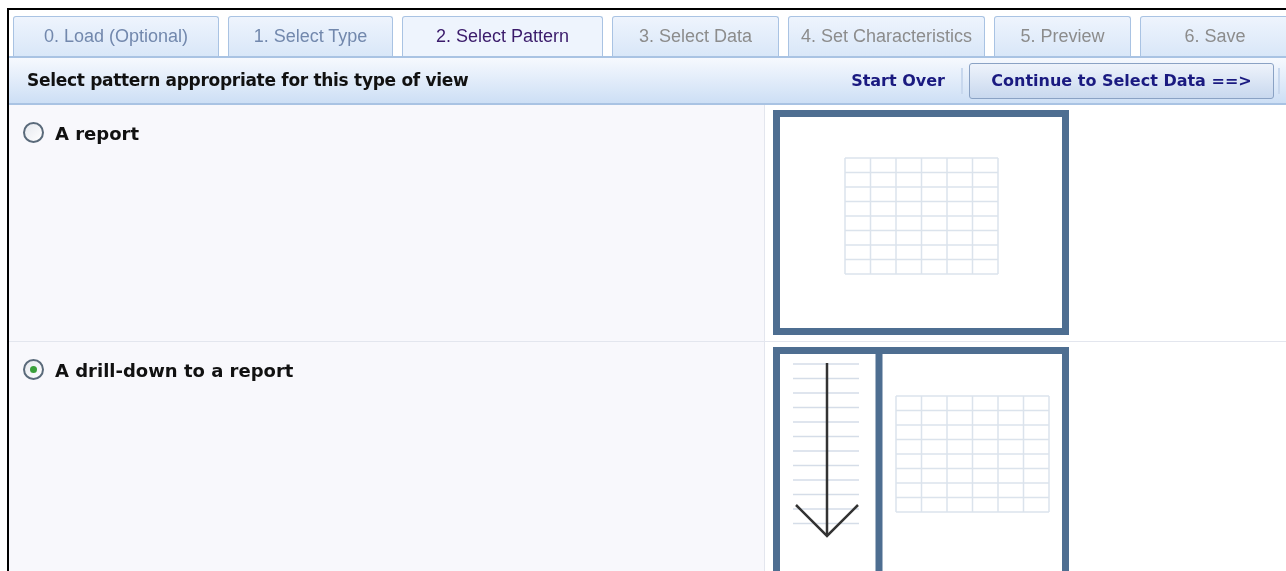 This screenshot has width=1286, height=571. I want to click on start-over-link: Start Over, so click(898, 80).